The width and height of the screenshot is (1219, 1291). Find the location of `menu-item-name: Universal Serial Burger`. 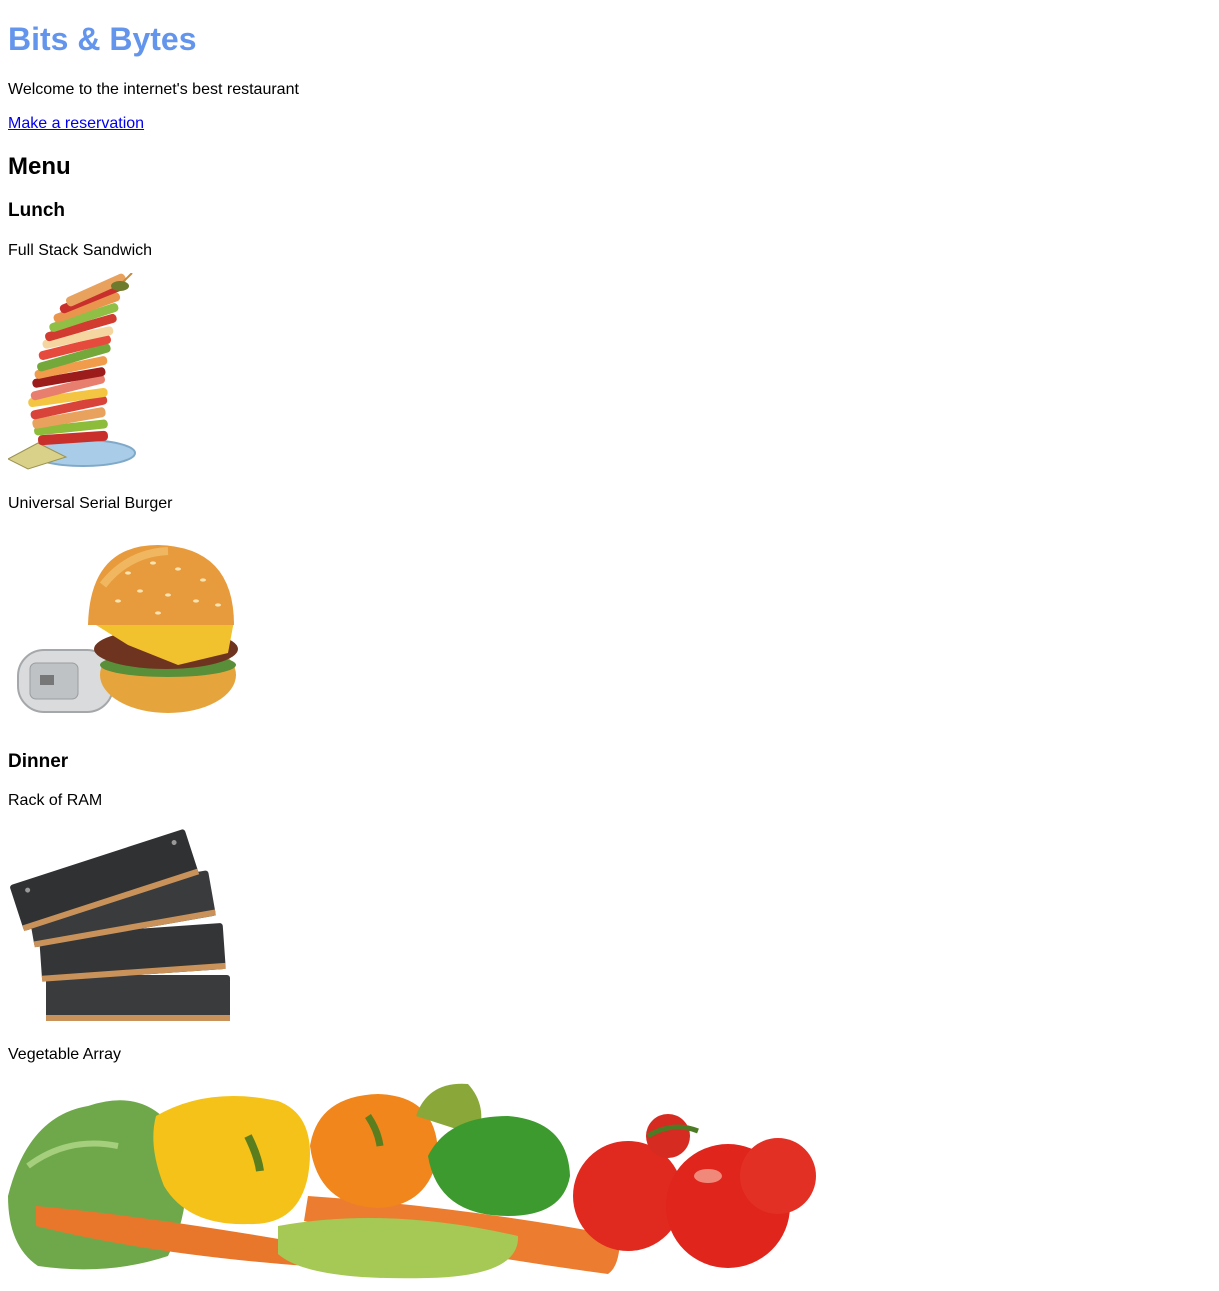

menu-item-name: Universal Serial Burger is located at coordinates (90, 503).